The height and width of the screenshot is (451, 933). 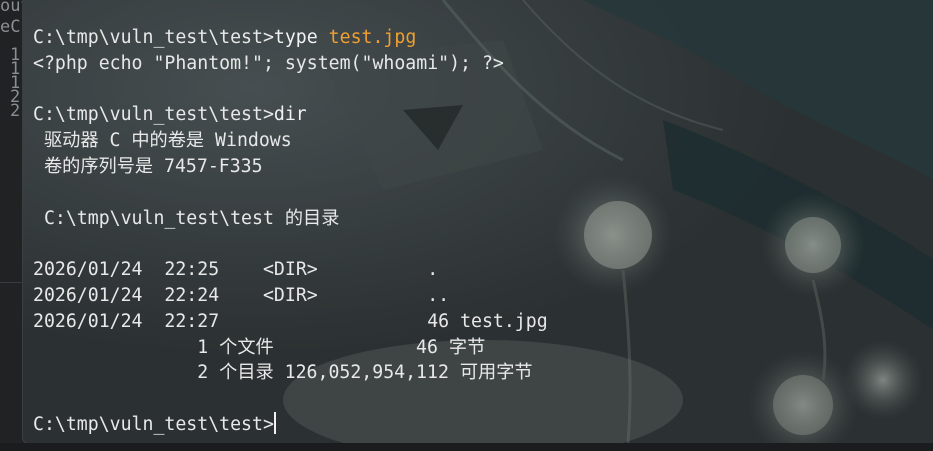 I want to click on bottom-edge, so click(x=466, y=447).